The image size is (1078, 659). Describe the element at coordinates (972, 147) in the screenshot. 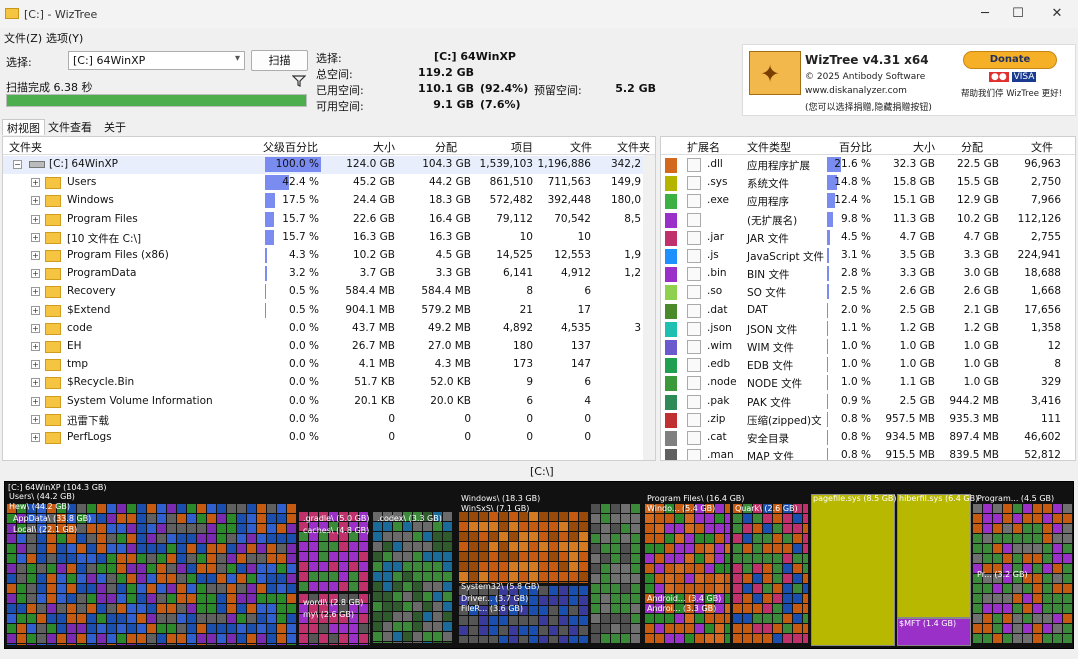

I see `col-type-alloc: 分配` at that location.